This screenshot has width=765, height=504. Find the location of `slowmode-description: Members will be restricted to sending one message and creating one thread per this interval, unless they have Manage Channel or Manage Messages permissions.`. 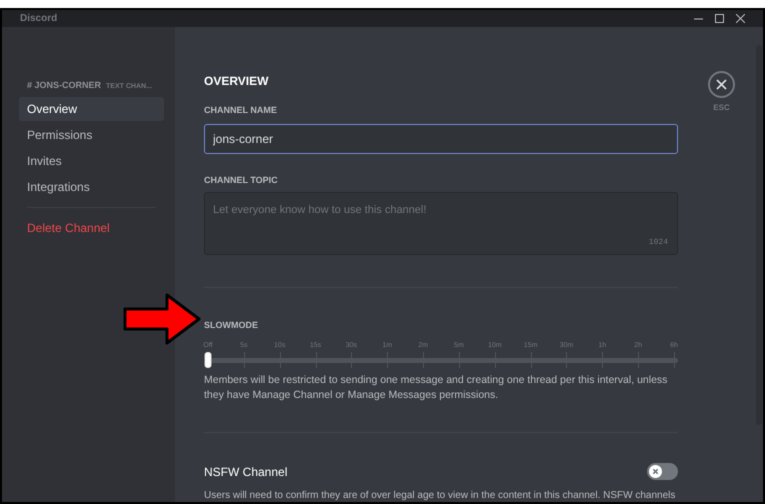

slowmode-description: Members will be restricted to sending one message and creating one thread per this interval, unless they have Manage Channel or Manage Messages permissions. is located at coordinates (436, 387).